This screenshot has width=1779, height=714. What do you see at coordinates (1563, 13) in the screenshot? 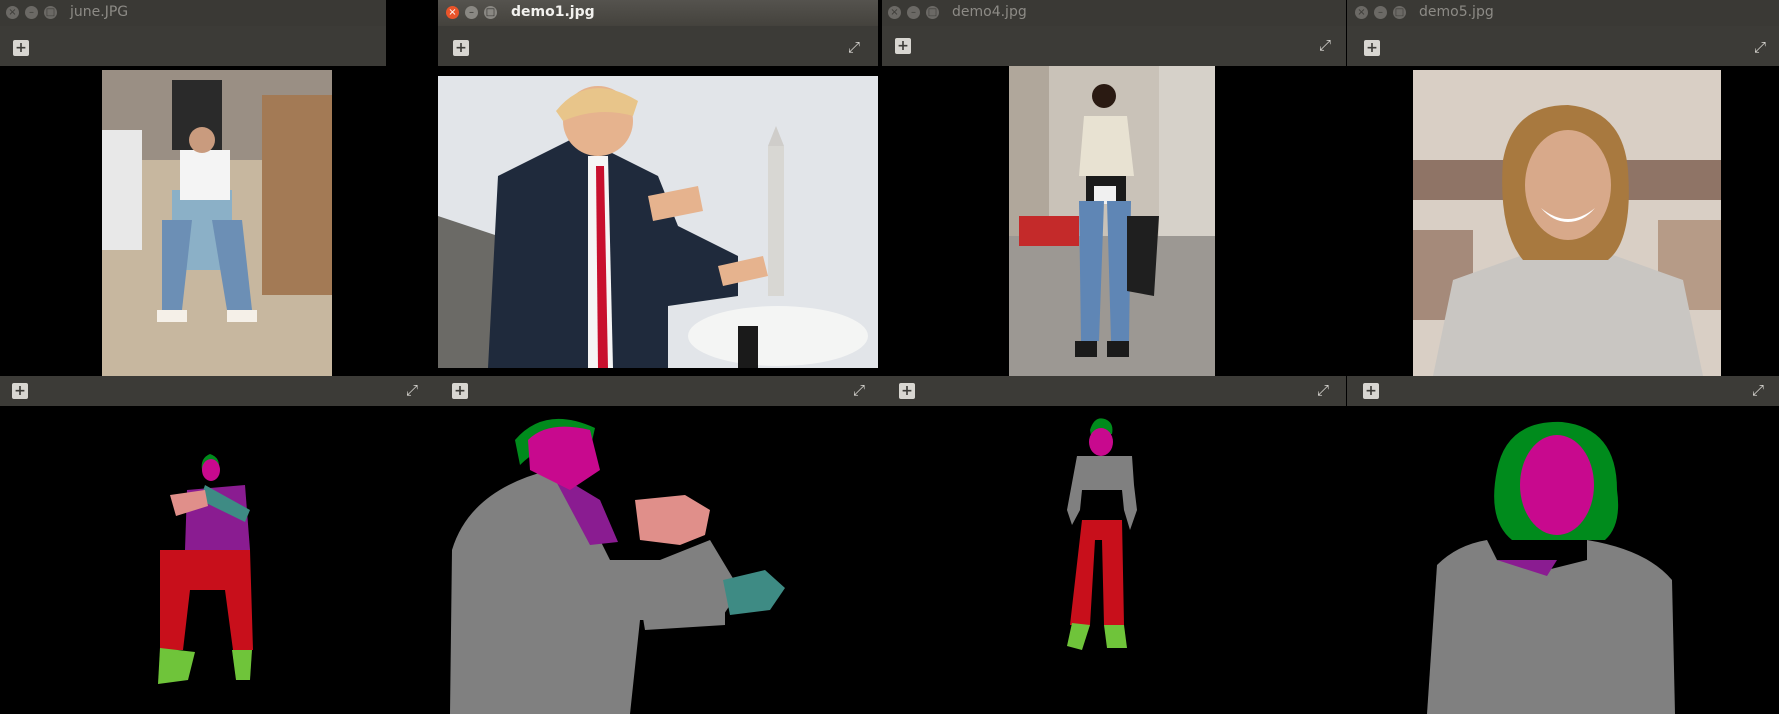
I see `title-bar: × – □ demo5.jpg` at bounding box center [1563, 13].